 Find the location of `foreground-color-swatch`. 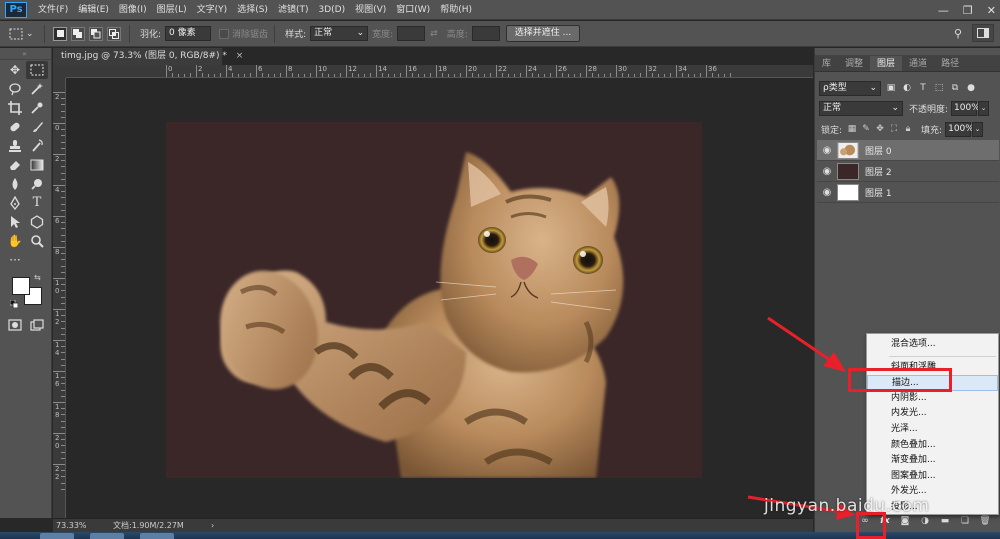

foreground-color-swatch is located at coordinates (21, 286).